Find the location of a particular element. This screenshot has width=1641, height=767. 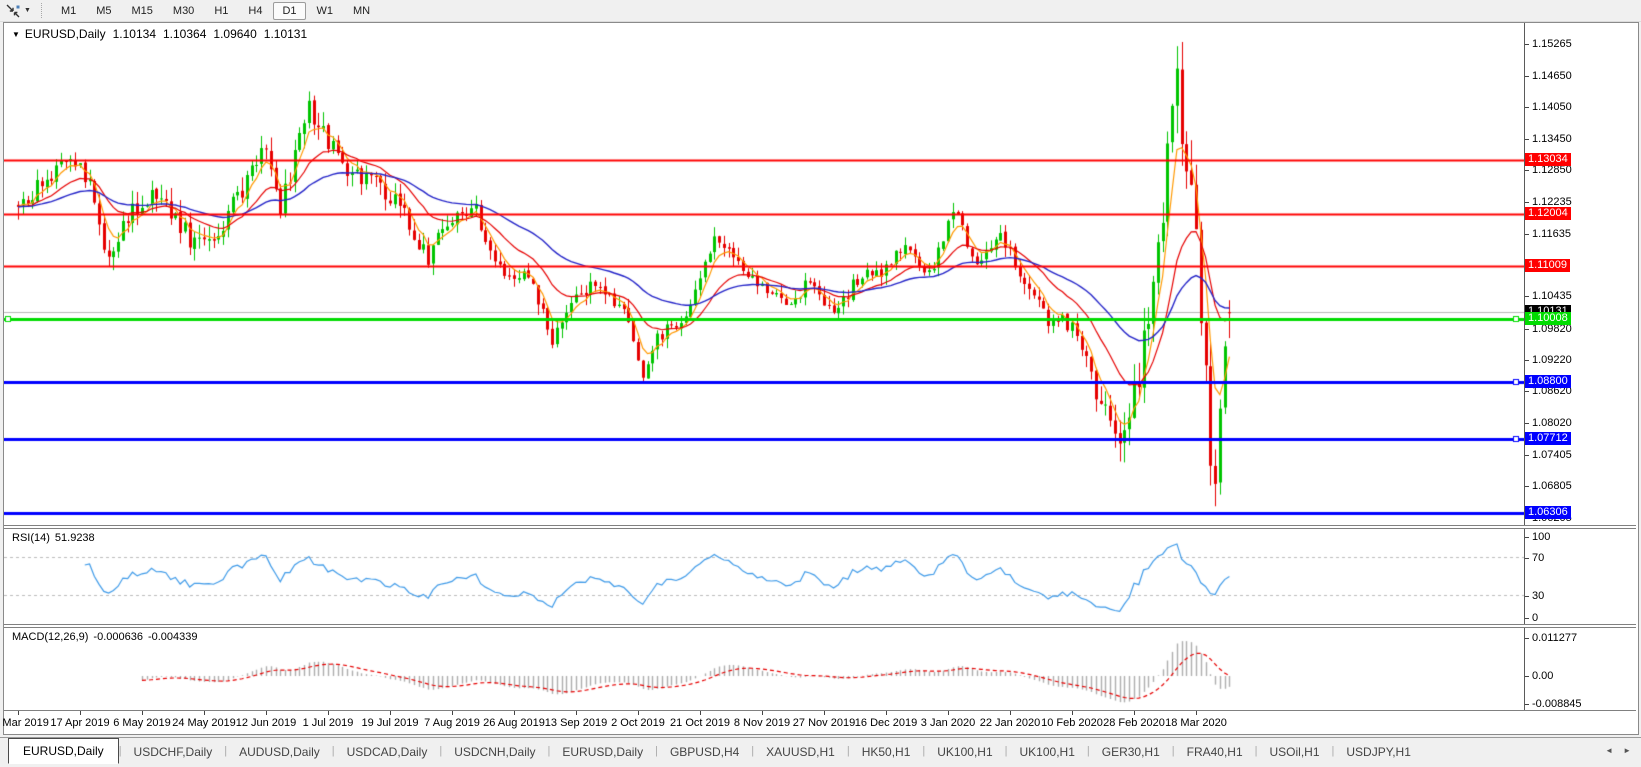

timeframe-button-mn: MN is located at coordinates (361, 11).